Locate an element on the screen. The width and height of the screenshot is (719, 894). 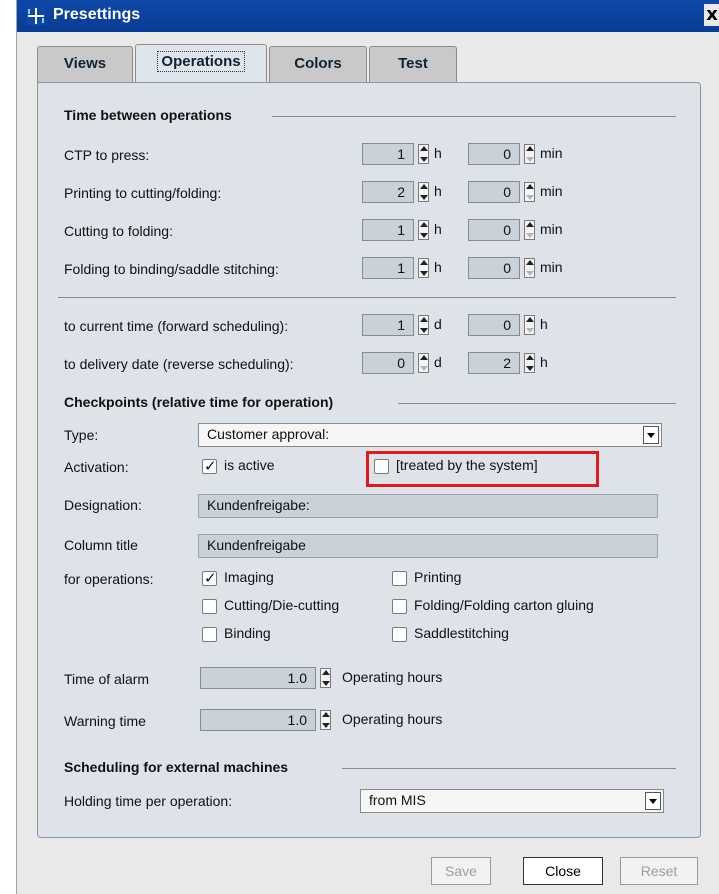
checkmark-icon: ✓ is located at coordinates (210, 466).